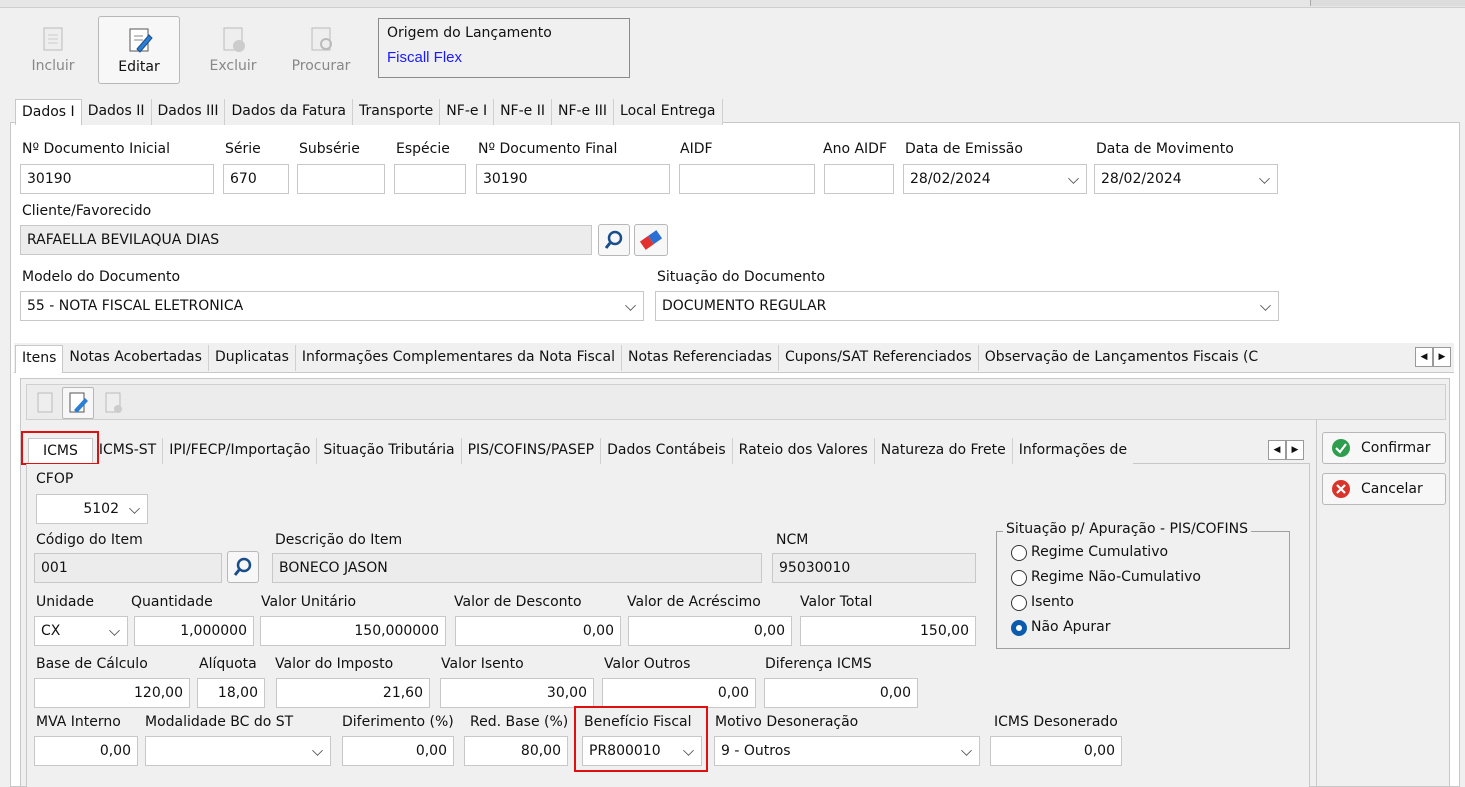 This screenshot has height=787, width=1465. I want to click on search-item-button, so click(243, 567).